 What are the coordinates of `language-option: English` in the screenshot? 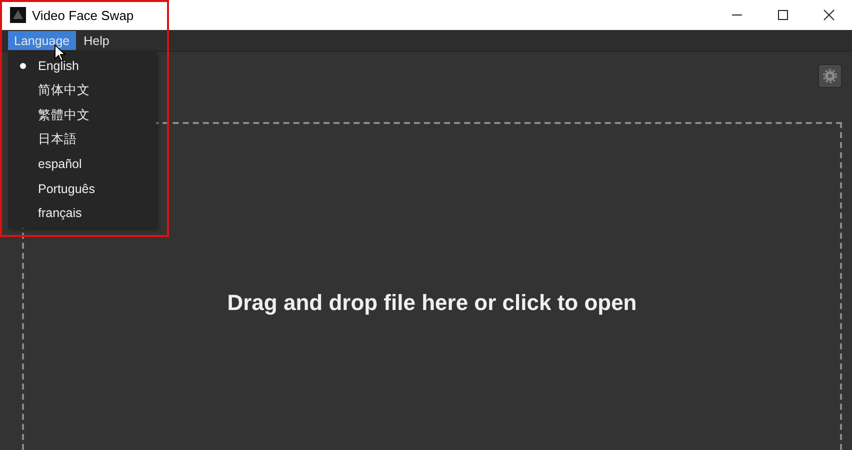 It's located at (82, 66).